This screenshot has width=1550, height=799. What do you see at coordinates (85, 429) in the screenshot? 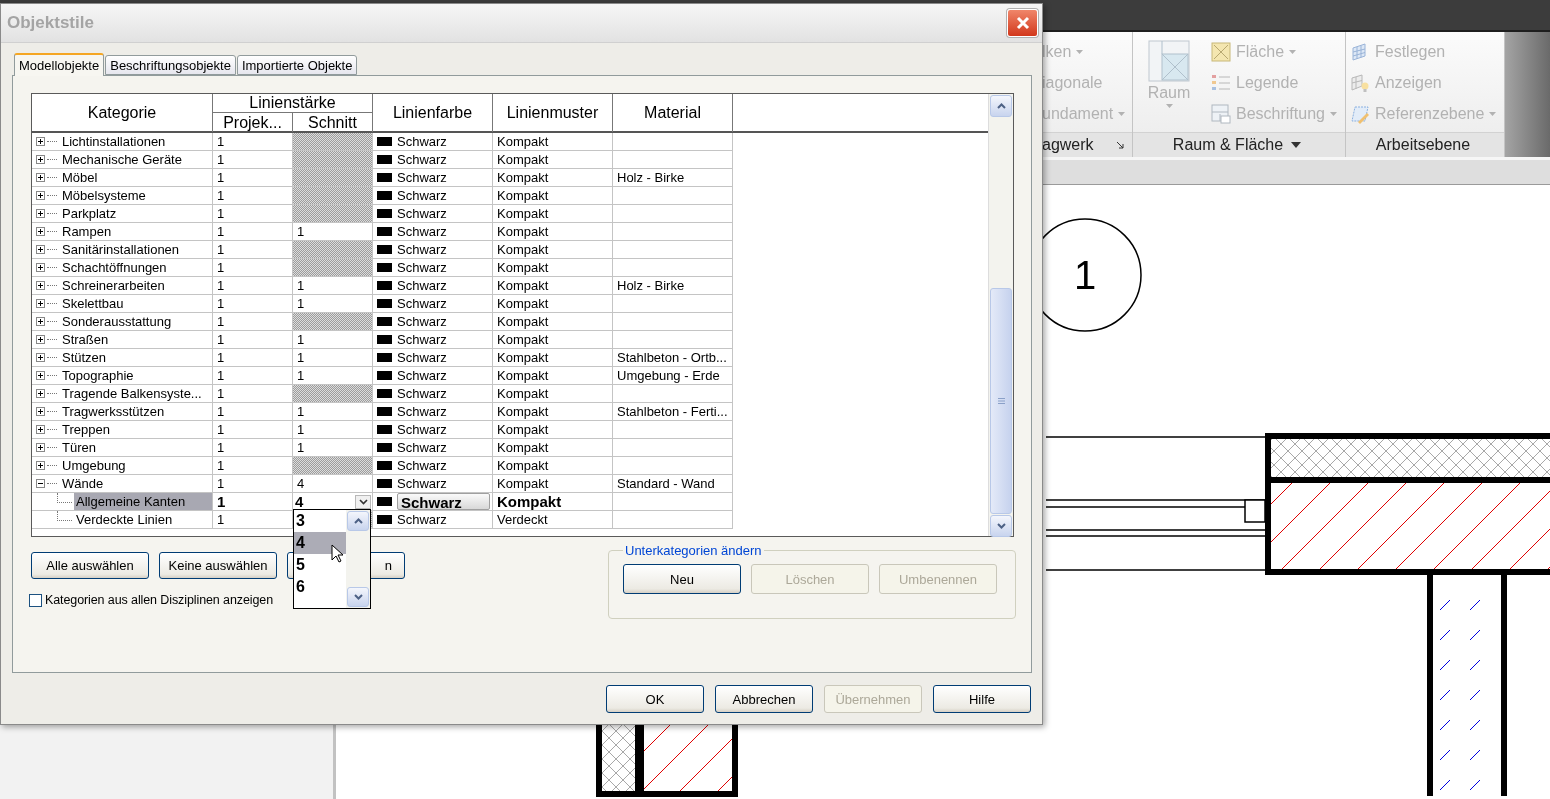
I see `category-name: Treppen` at bounding box center [85, 429].